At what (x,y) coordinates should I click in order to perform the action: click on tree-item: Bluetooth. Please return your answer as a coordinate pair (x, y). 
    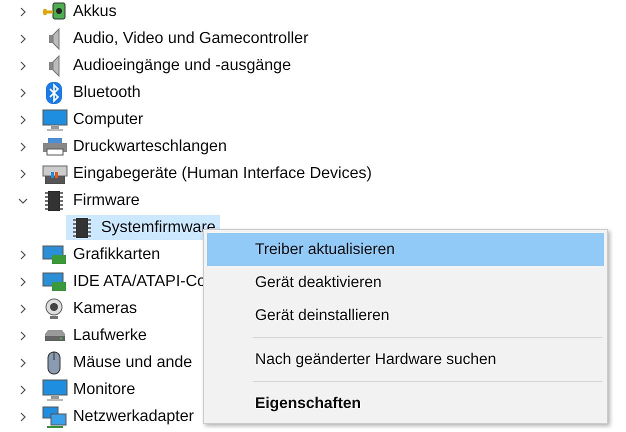
    Looking at the image, I should click on (107, 92).